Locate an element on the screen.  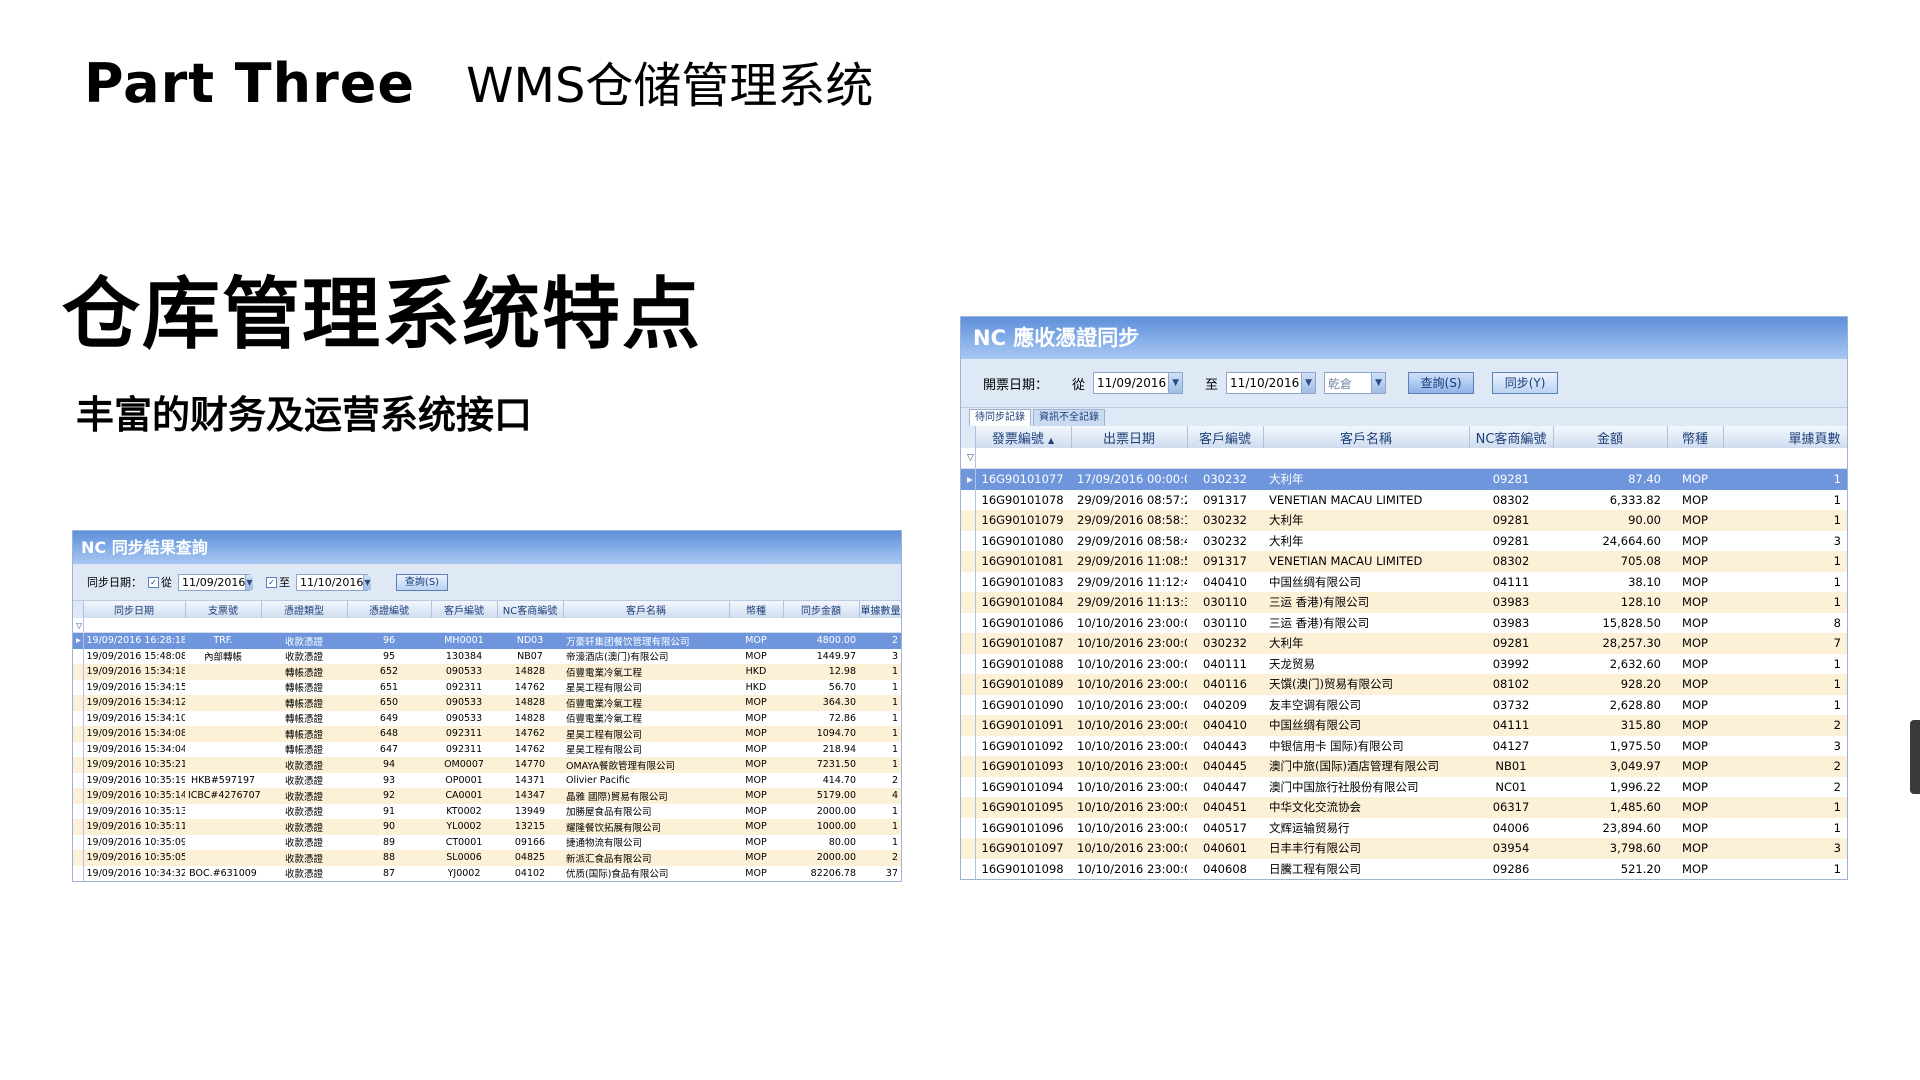
column-header: 同步金額 is located at coordinates (821, 609).